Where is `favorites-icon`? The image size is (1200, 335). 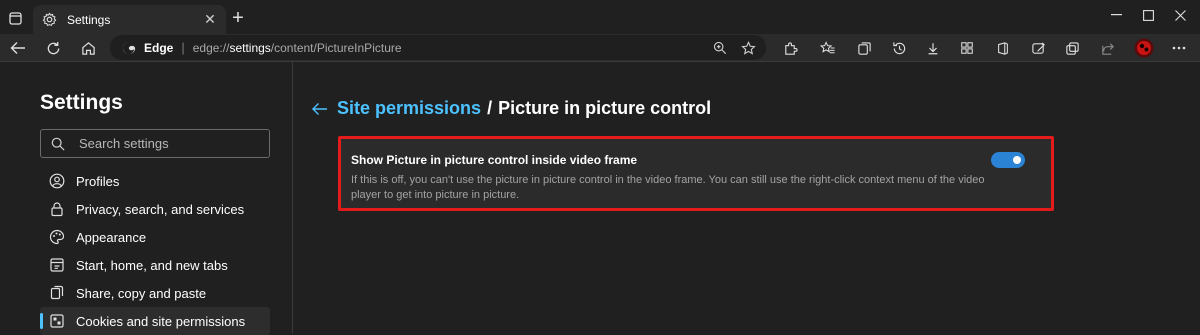
favorites-icon is located at coordinates (828, 48).